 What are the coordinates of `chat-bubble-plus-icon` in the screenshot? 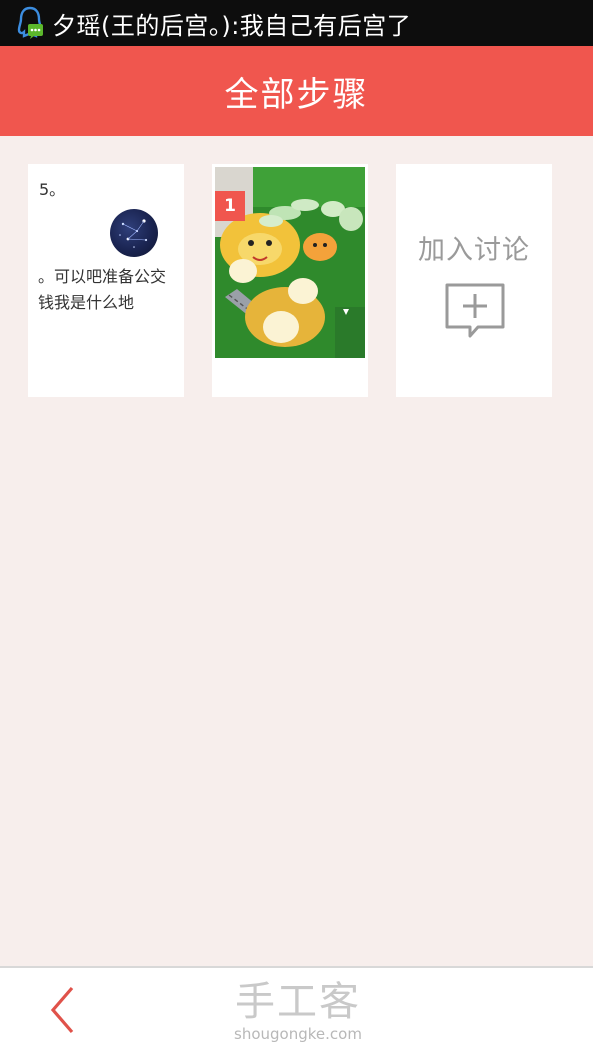 It's located at (475, 311).